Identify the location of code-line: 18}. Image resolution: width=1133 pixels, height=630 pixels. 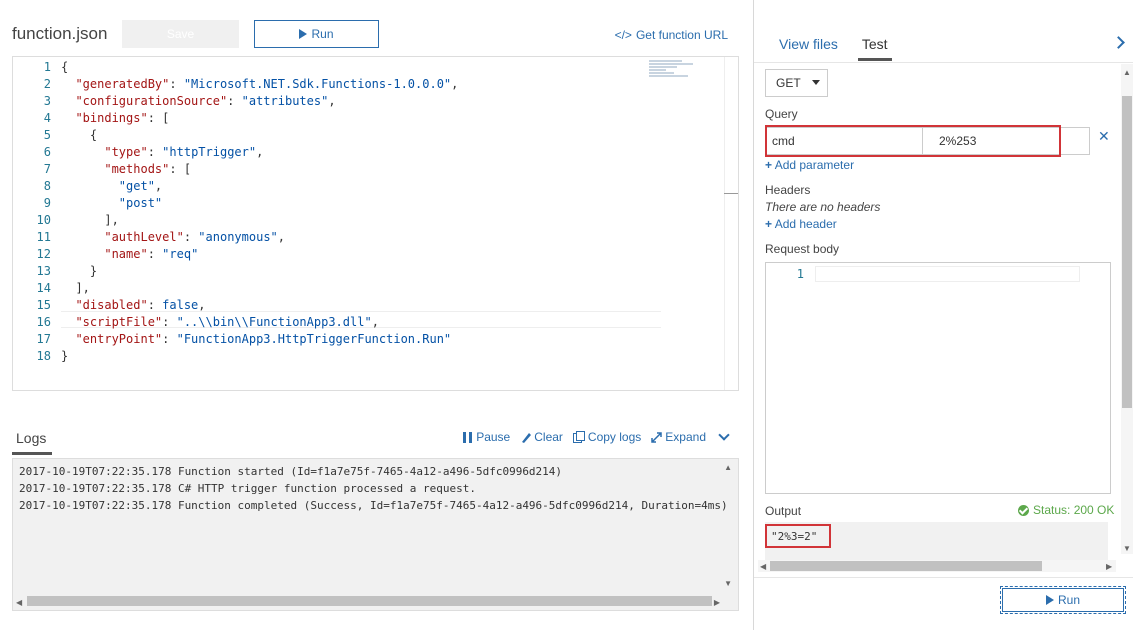
(41, 356).